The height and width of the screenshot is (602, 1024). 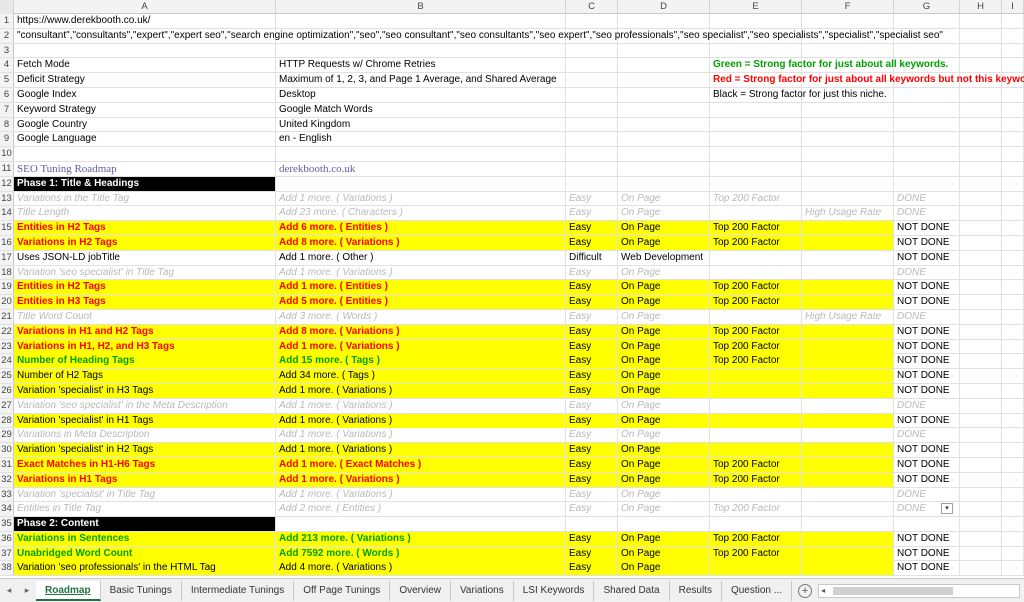 What do you see at coordinates (145, 124) in the screenshot?
I see `cell-a: Google Country` at bounding box center [145, 124].